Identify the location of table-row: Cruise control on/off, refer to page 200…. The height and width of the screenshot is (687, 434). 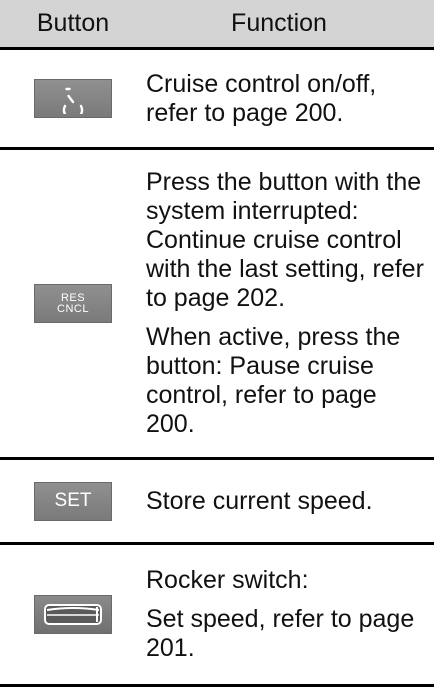
(217, 100).